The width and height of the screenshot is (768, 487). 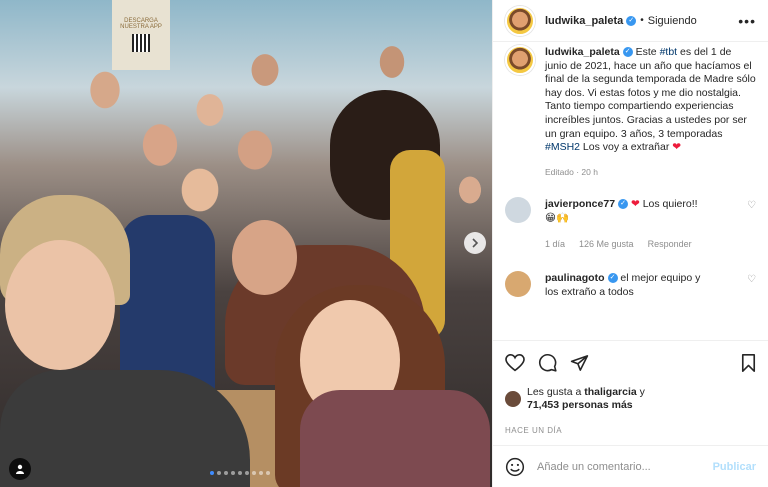 I want to click on bookmark-icon, so click(x=748, y=362).